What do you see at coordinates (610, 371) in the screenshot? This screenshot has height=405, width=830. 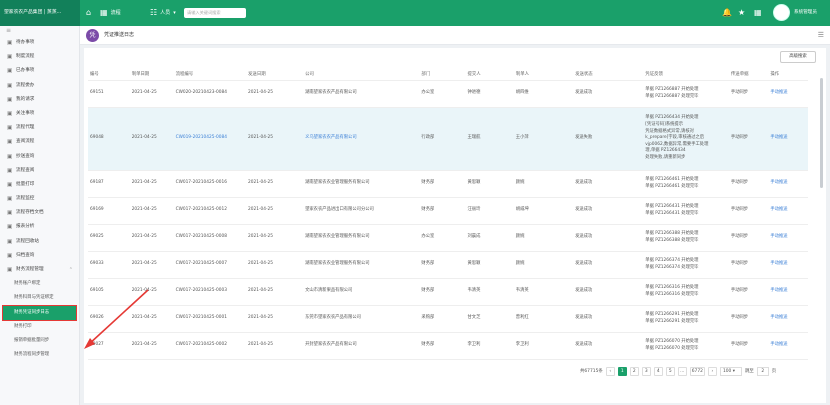 I see `prev-page-button: ‹` at bounding box center [610, 371].